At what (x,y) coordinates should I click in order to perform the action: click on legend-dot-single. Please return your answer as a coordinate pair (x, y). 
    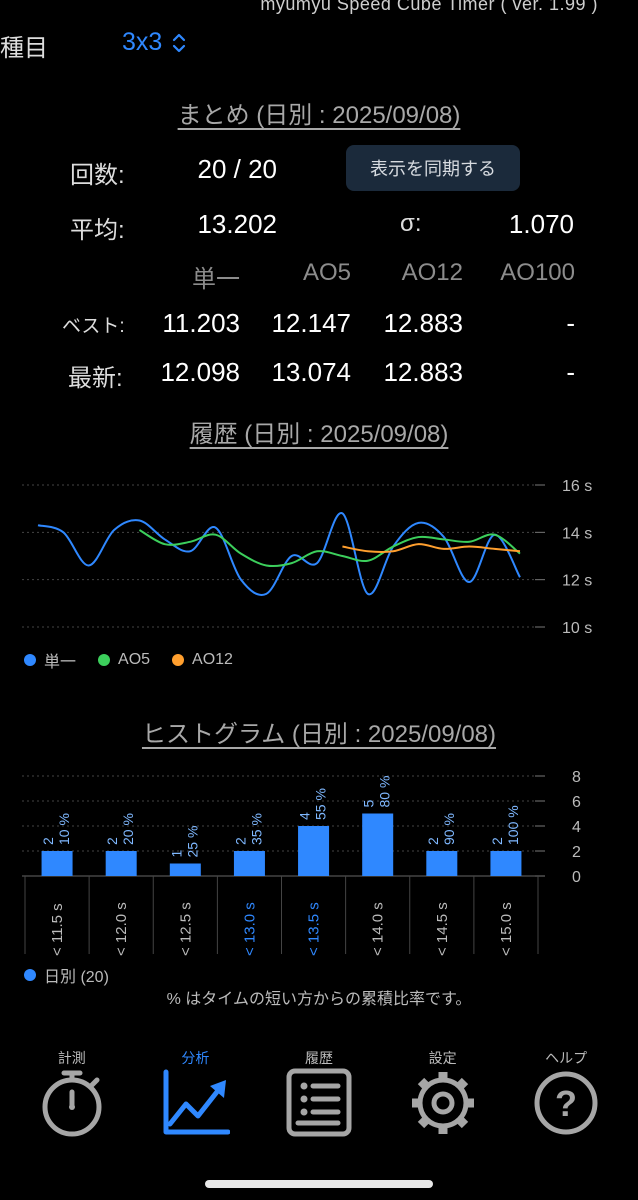
    Looking at the image, I should click on (30, 660).